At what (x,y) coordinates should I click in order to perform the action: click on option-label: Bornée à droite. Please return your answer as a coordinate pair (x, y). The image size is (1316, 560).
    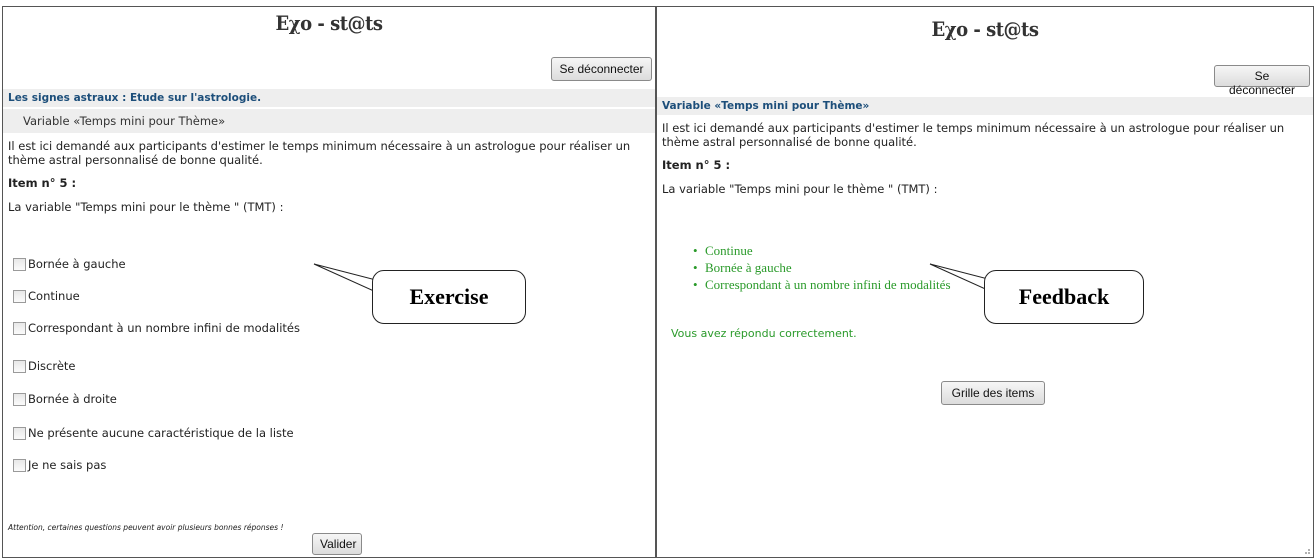
    Looking at the image, I should click on (72, 399).